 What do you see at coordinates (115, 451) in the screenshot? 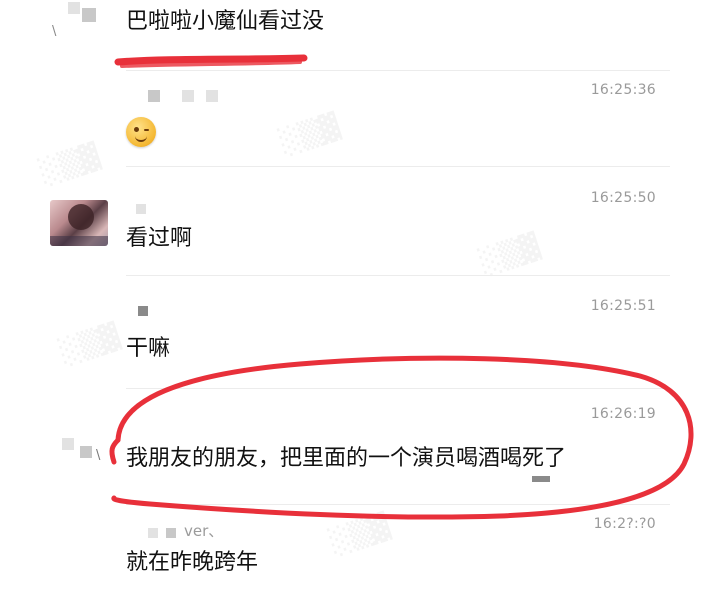
I see `circle-stroke` at bounding box center [115, 451].